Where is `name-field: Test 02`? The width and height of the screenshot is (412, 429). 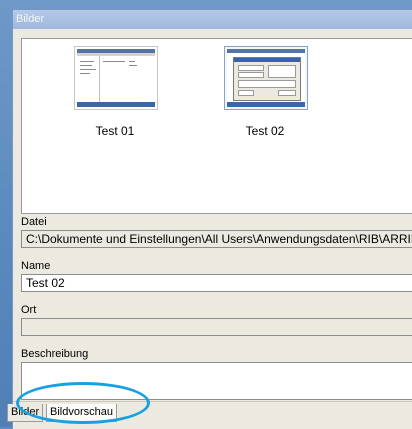
name-field: Test 02 is located at coordinates (216, 283).